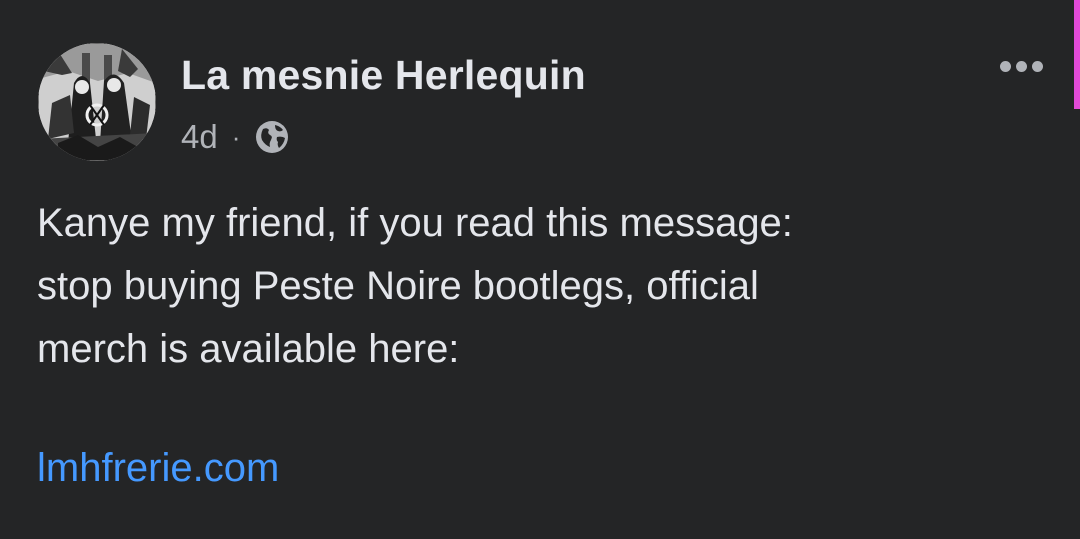  What do you see at coordinates (1077, 54) in the screenshot?
I see `scroll-indicator` at bounding box center [1077, 54].